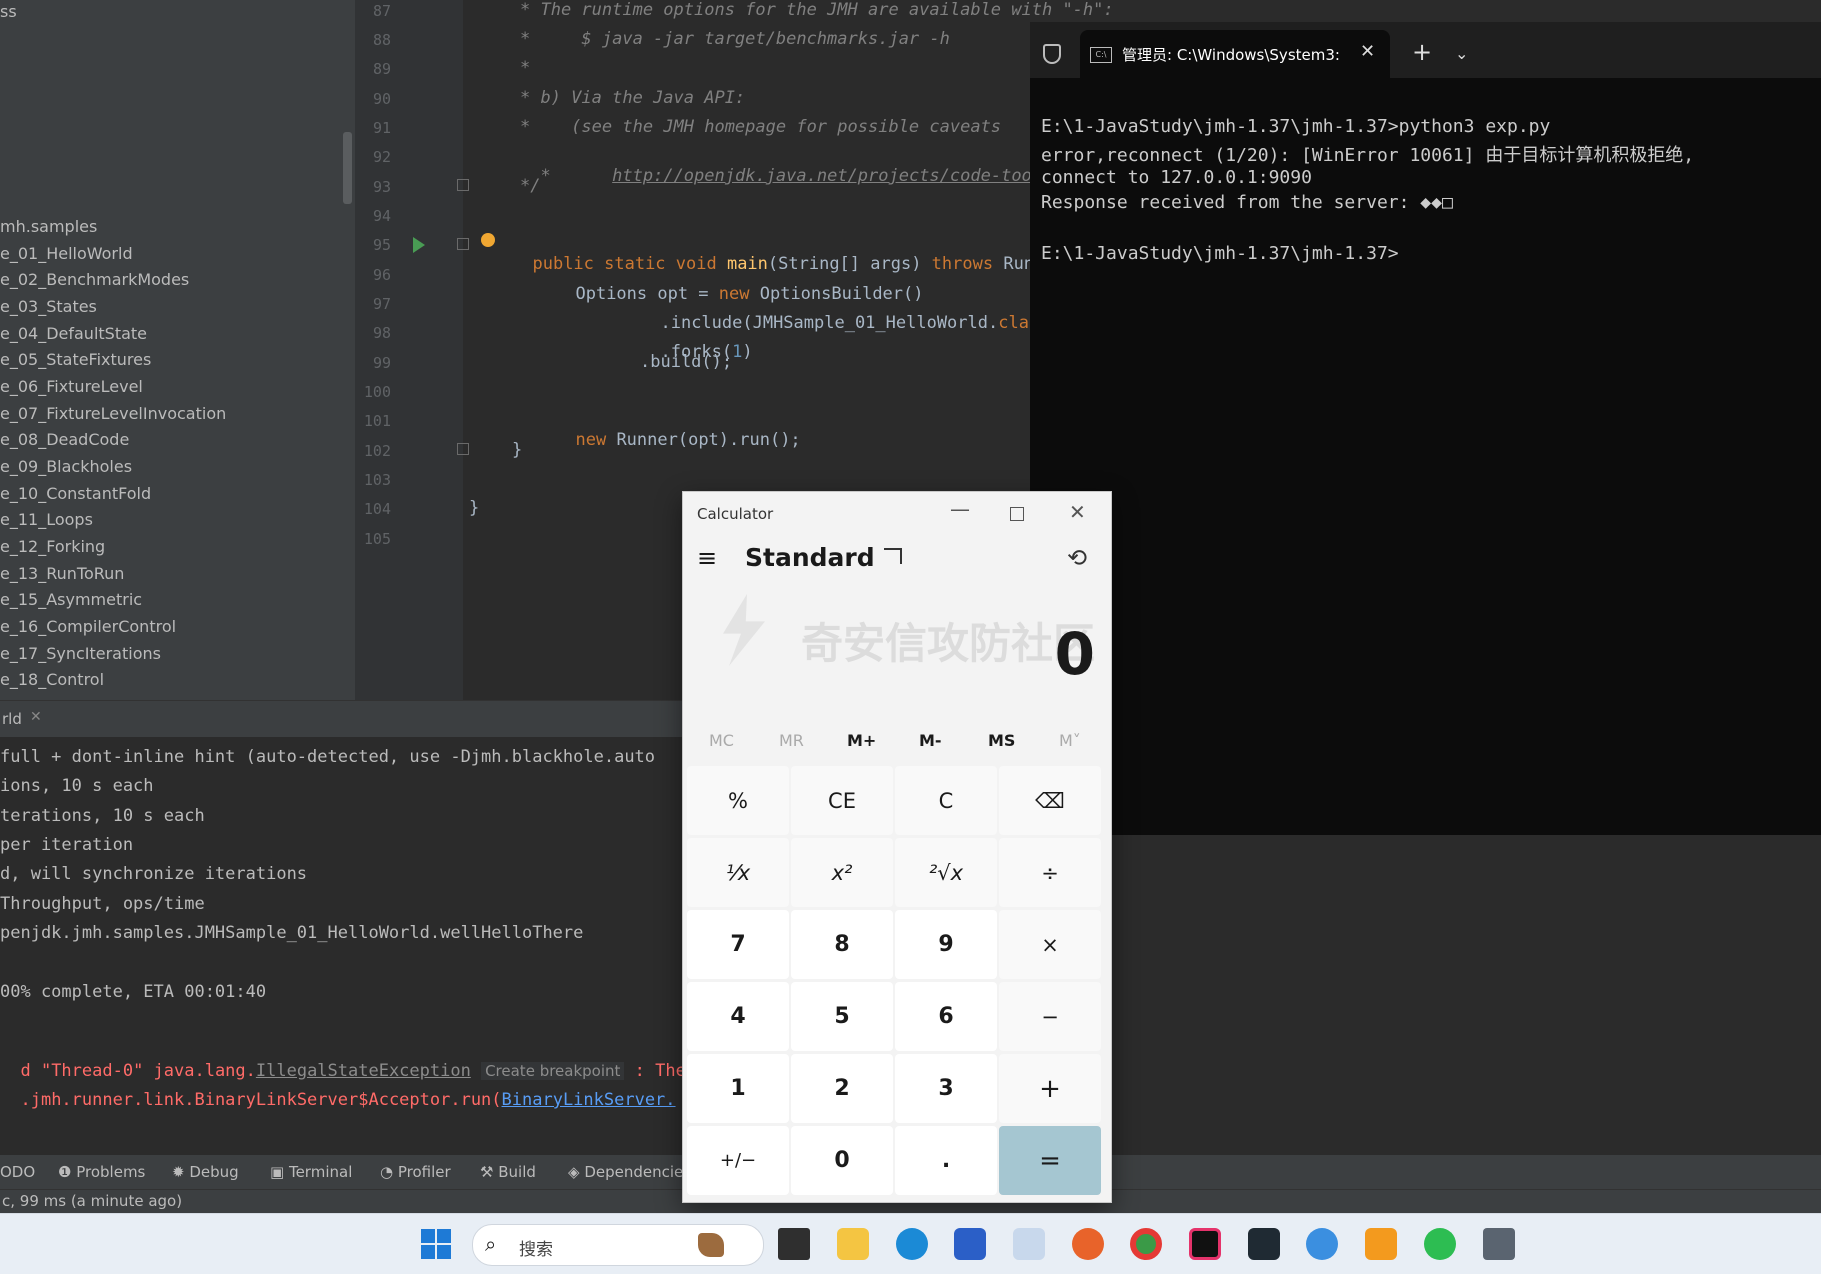  I want to click on memory-list-button: M˅, so click(1070, 740).